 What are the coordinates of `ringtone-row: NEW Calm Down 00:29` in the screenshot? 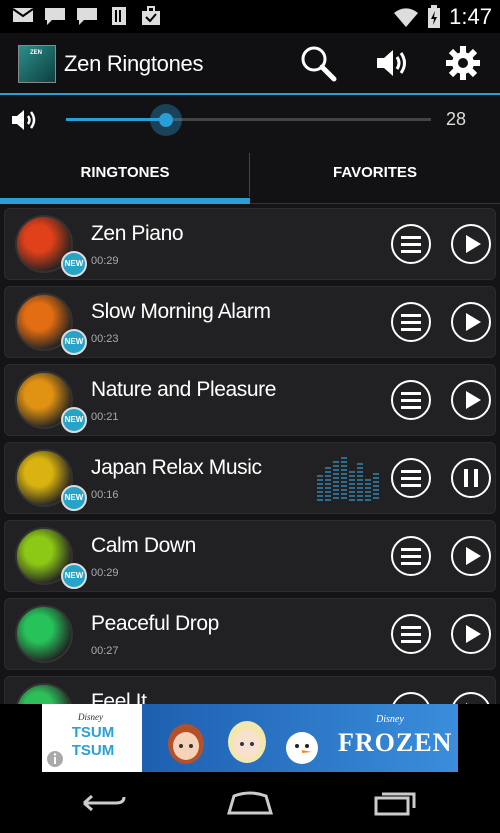 It's located at (250, 556).